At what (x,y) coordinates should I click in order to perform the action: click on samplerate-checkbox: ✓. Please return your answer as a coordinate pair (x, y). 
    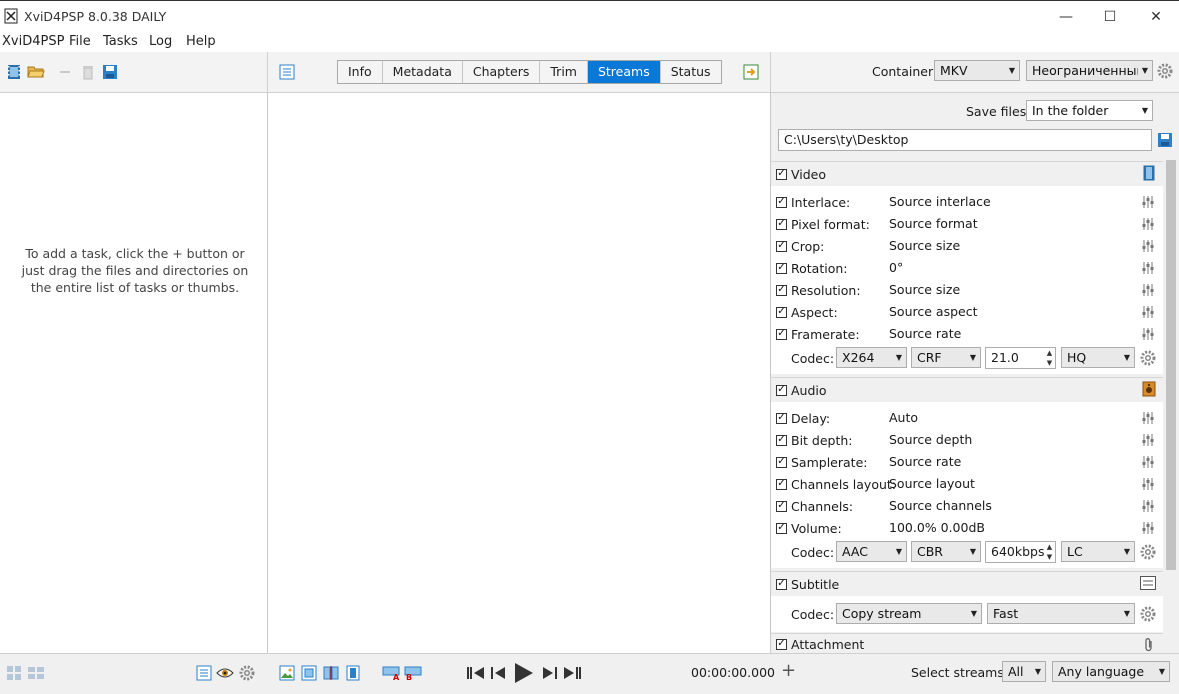
    Looking at the image, I should click on (781, 462).